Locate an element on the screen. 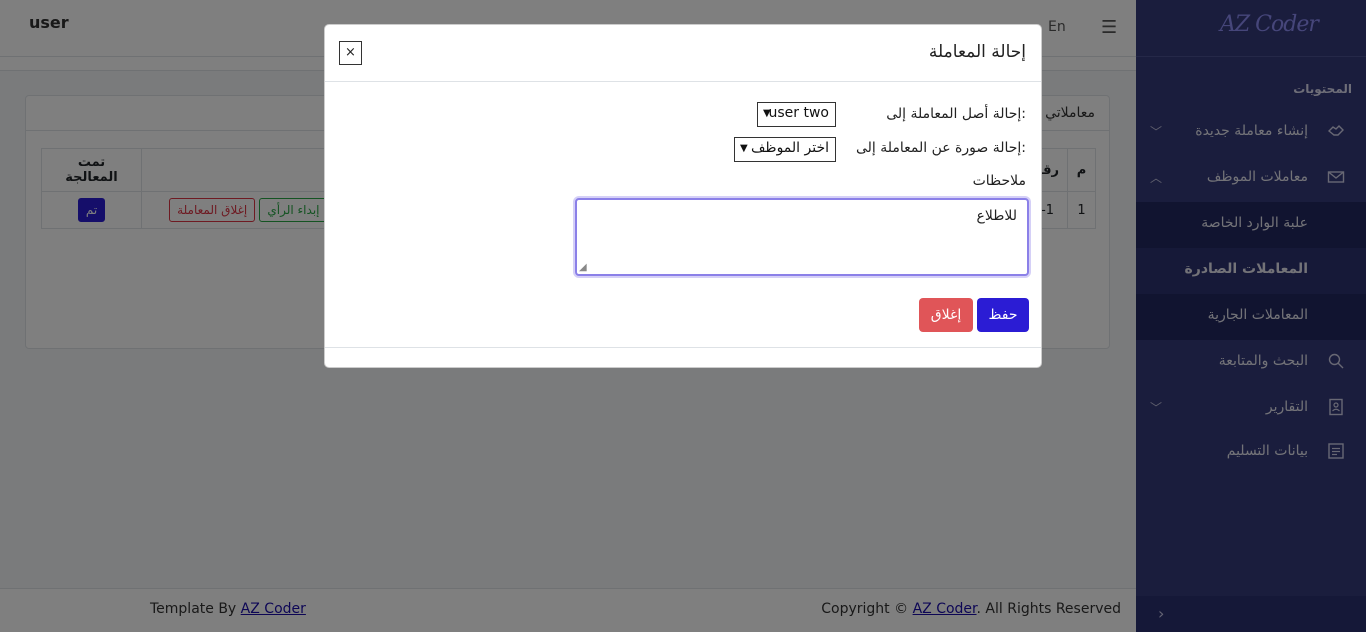 The width and height of the screenshot is (1366, 632). close-icon: × is located at coordinates (350, 53).